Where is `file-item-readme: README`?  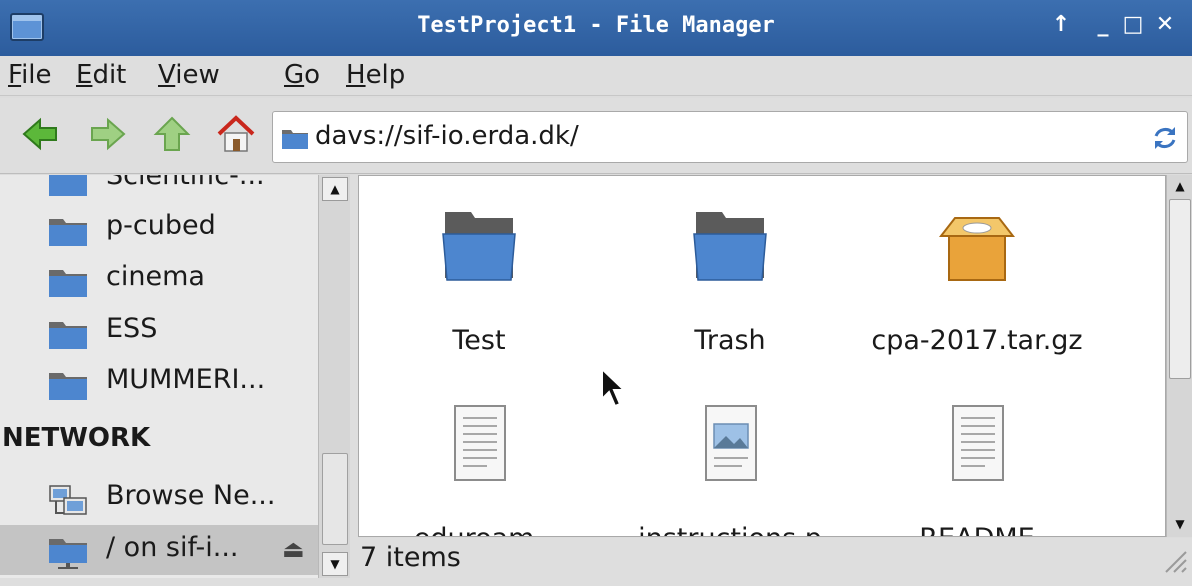
file-item-readme: README is located at coordinates (977, 470).